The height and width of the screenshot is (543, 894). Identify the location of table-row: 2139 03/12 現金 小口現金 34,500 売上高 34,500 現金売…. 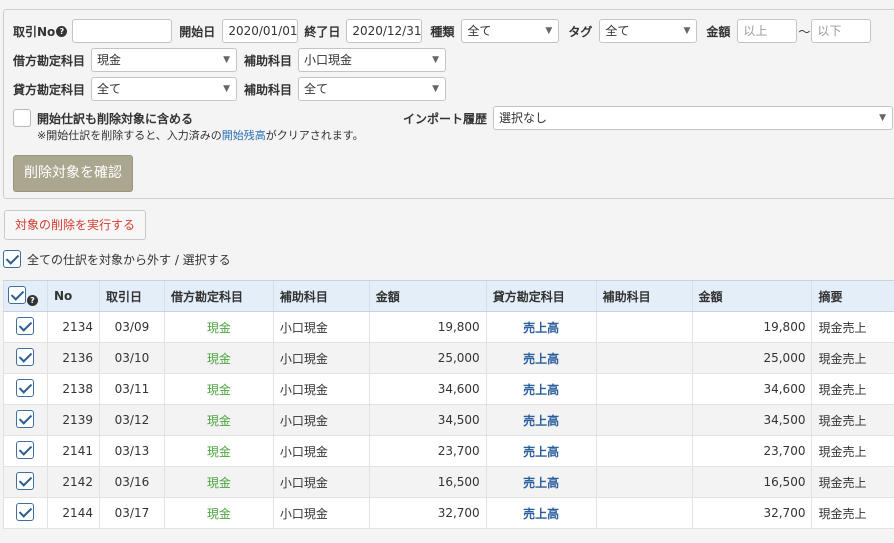
(448, 420).